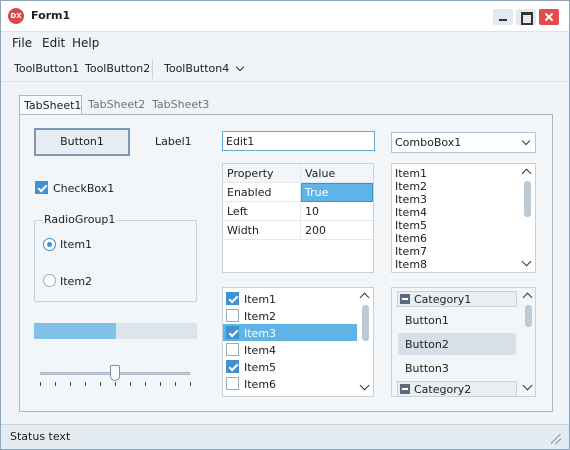 The height and width of the screenshot is (450, 570). I want to click on grid-key: Left, so click(237, 211).